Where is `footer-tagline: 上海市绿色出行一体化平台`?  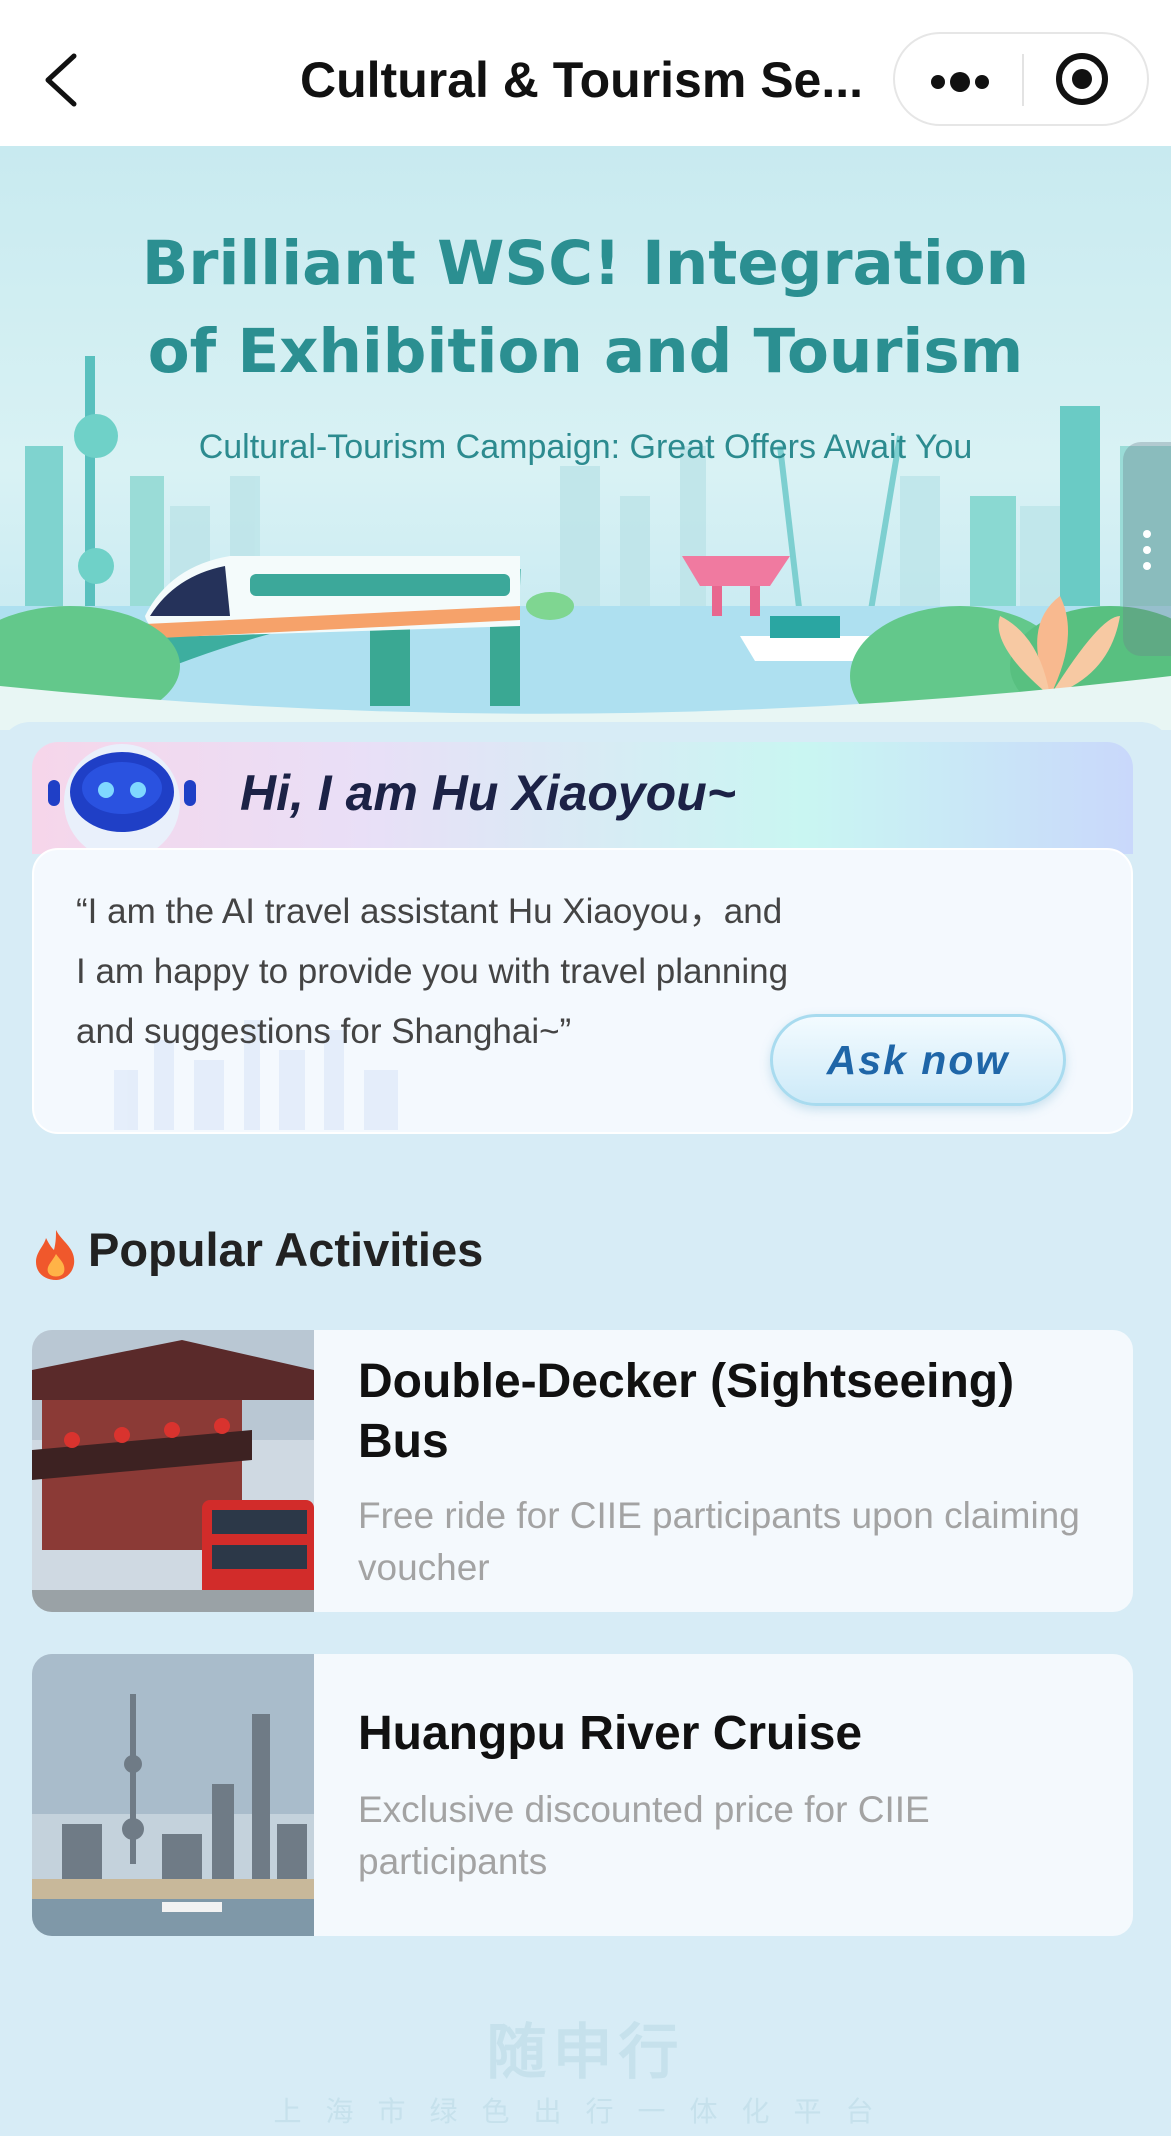
footer-tagline: 上海市绿色出行一体化平台 is located at coordinates (585, 2111).